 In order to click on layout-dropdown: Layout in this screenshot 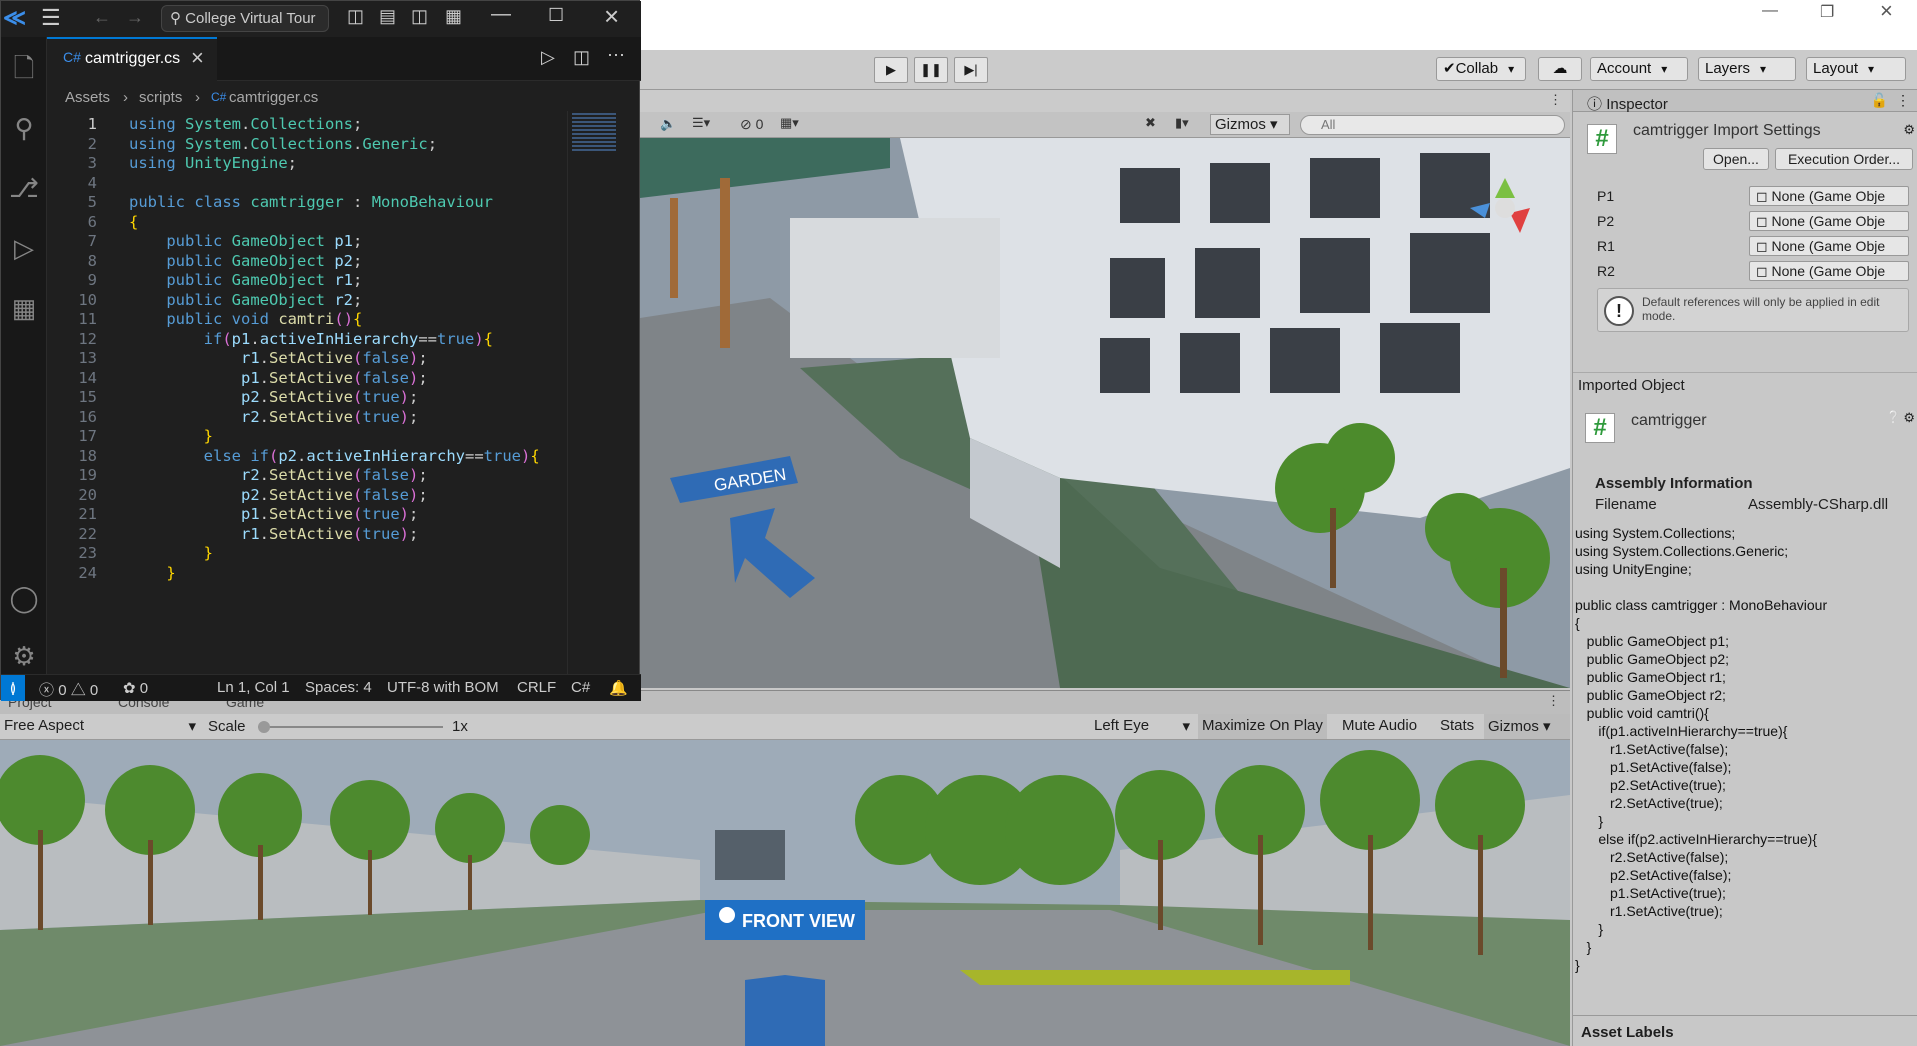, I will do `click(1856, 69)`.